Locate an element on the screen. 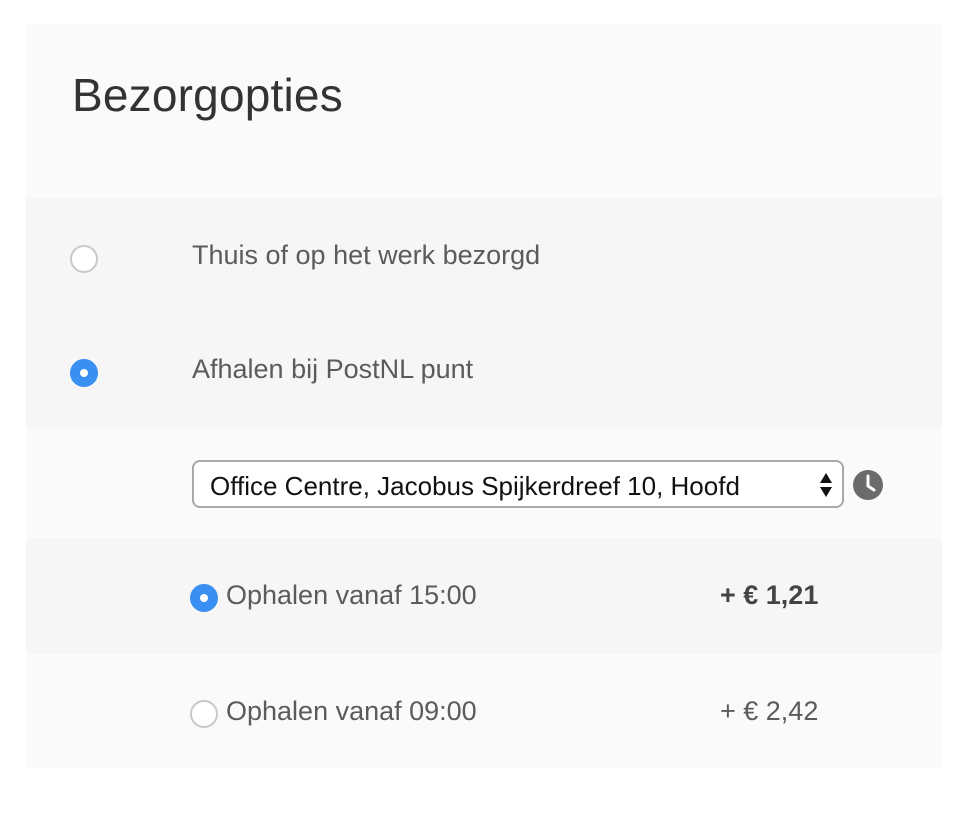  postnl-pickup-label: Afhalen bij PostNL punt is located at coordinates (333, 369).